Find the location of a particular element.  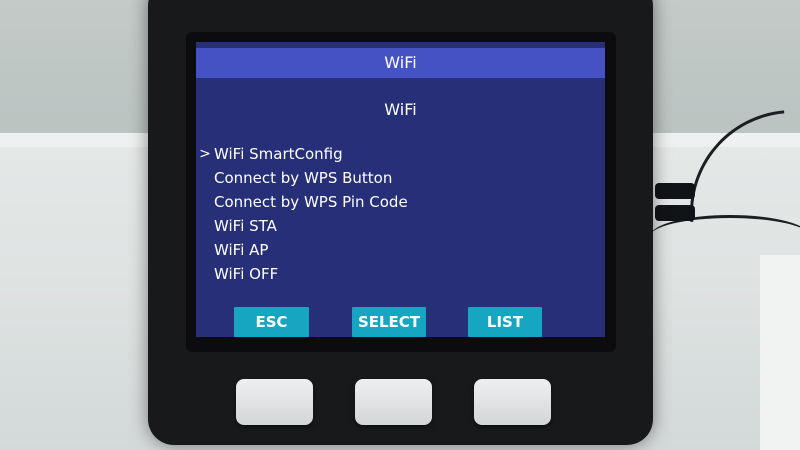

menu-item-wps-pin-code: Connect by WPS Pin Code is located at coordinates (400, 202).